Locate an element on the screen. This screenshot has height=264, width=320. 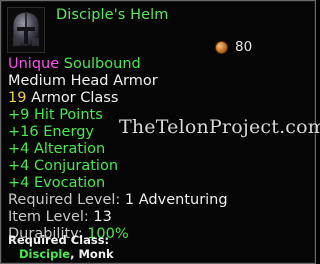
stat-evocation: +4 Evocation is located at coordinates (57, 183).